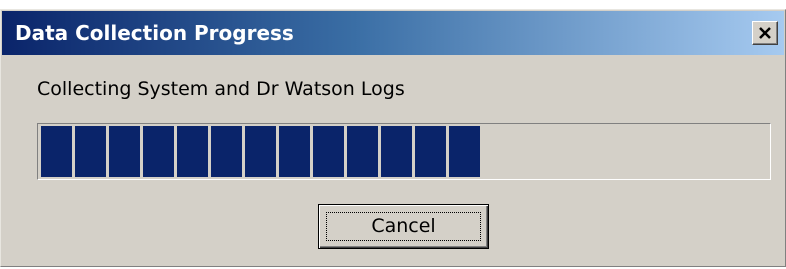 Image resolution: width=786 pixels, height=269 pixels. What do you see at coordinates (154, 33) in the screenshot?
I see `dialog-title: Data Collection Progress` at bounding box center [154, 33].